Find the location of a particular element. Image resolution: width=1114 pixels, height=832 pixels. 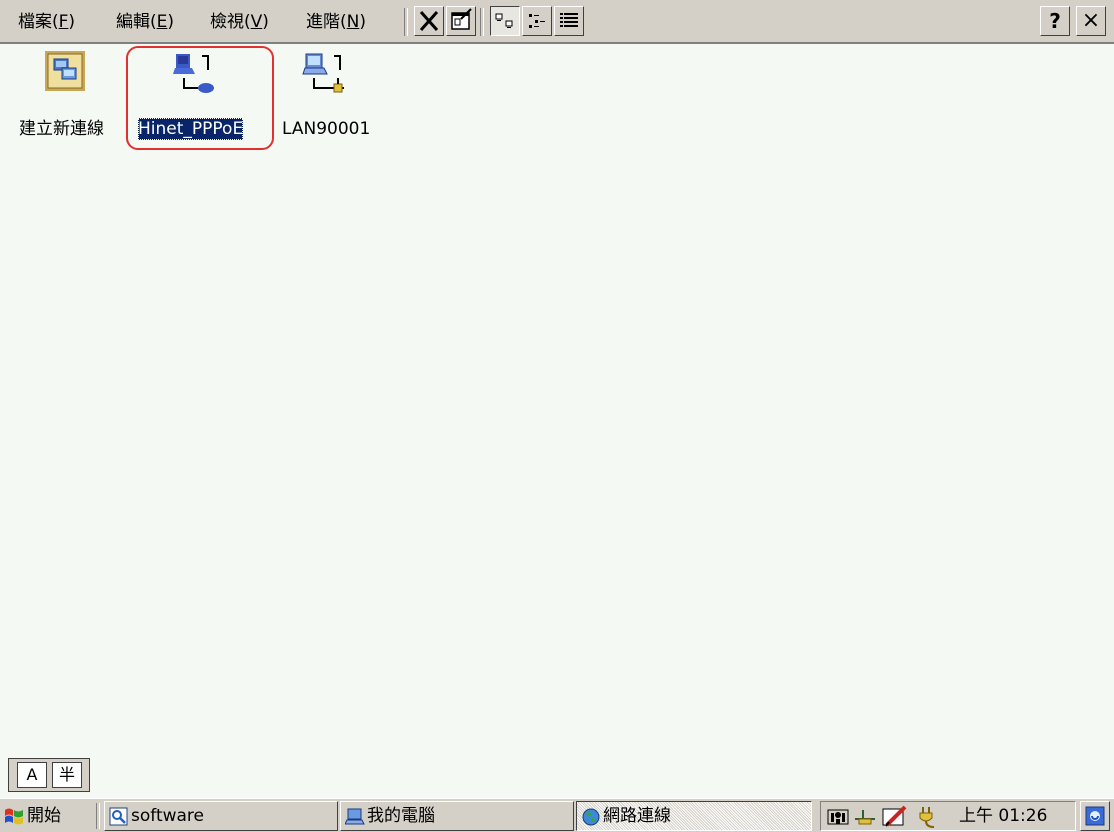

taskbar-button-software: software is located at coordinates (221, 816).